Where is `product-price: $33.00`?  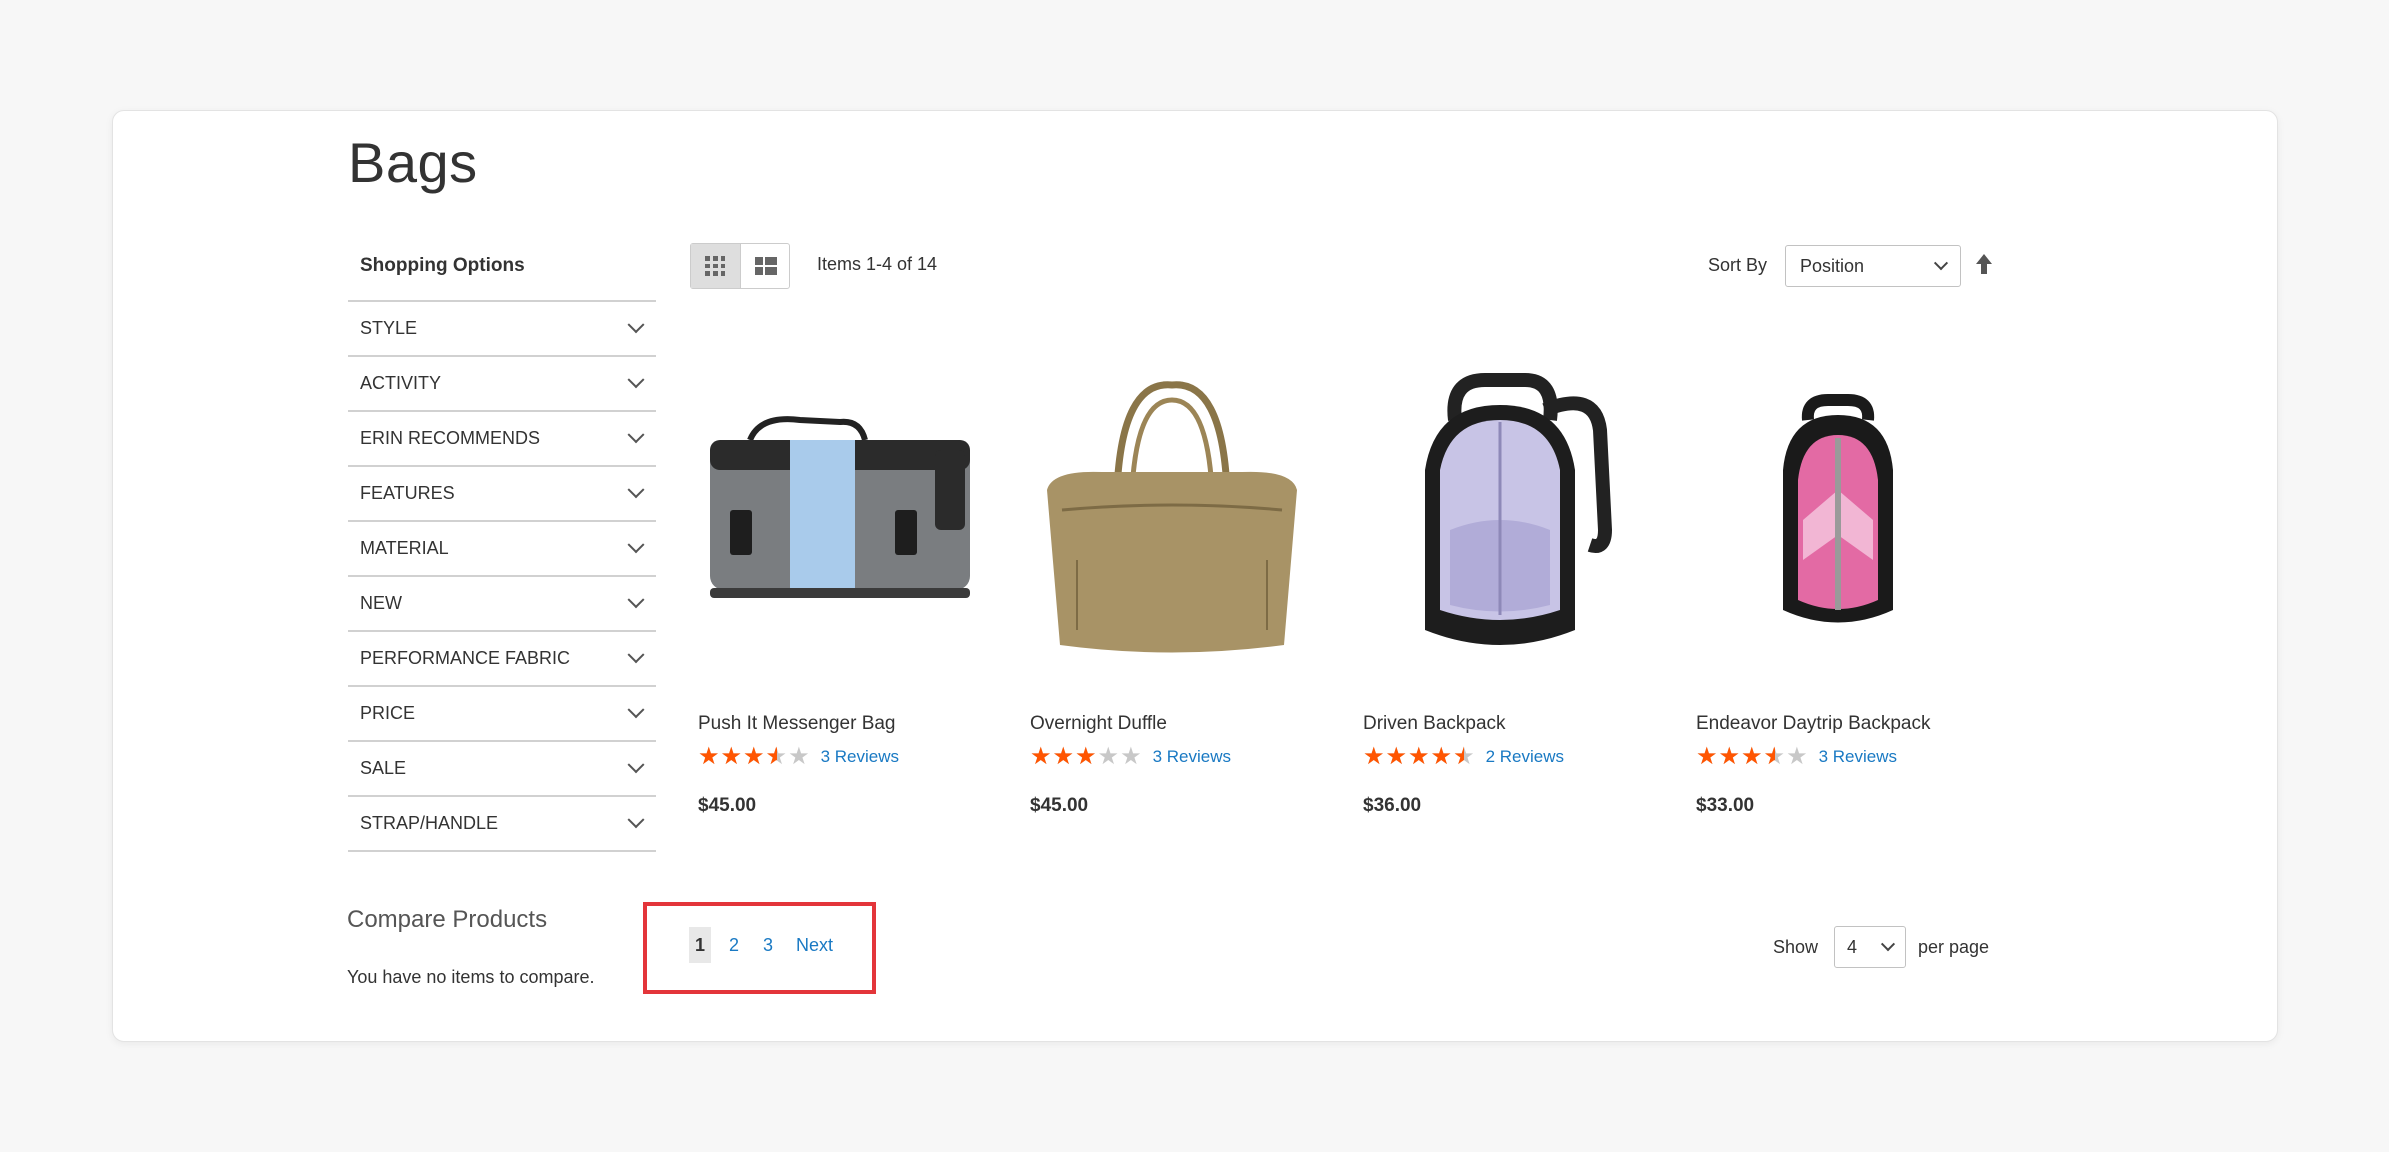
product-price: $33.00 is located at coordinates (1725, 805).